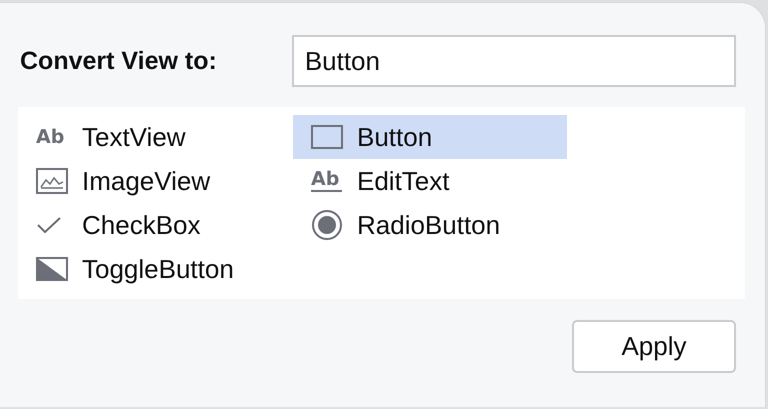  Describe the element at coordinates (327, 137) in the screenshot. I see `button-icon` at that location.